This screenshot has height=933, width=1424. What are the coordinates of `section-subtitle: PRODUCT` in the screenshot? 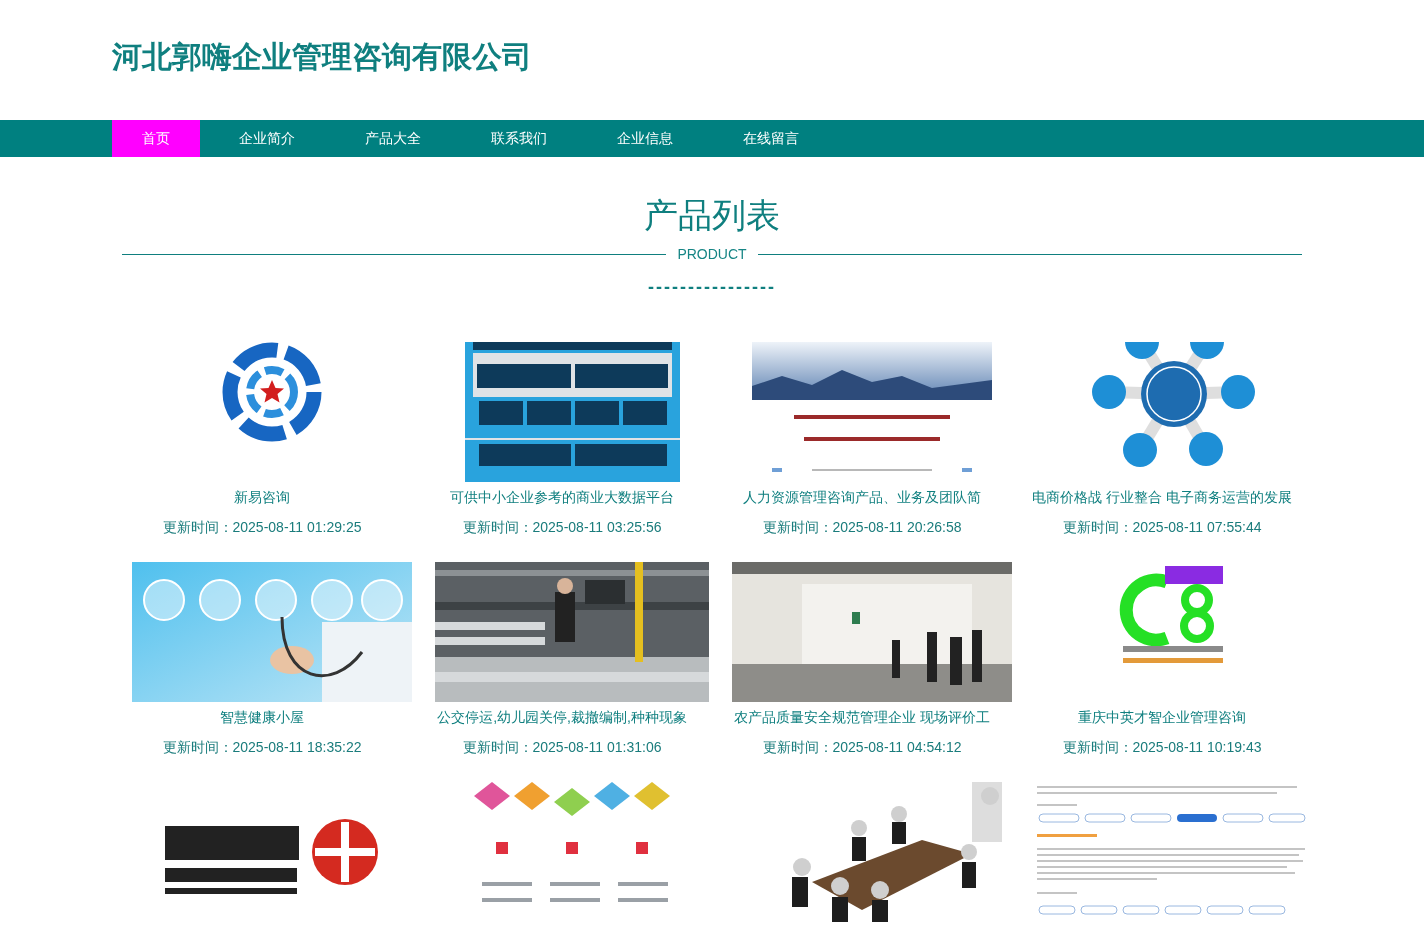 It's located at (712, 254).